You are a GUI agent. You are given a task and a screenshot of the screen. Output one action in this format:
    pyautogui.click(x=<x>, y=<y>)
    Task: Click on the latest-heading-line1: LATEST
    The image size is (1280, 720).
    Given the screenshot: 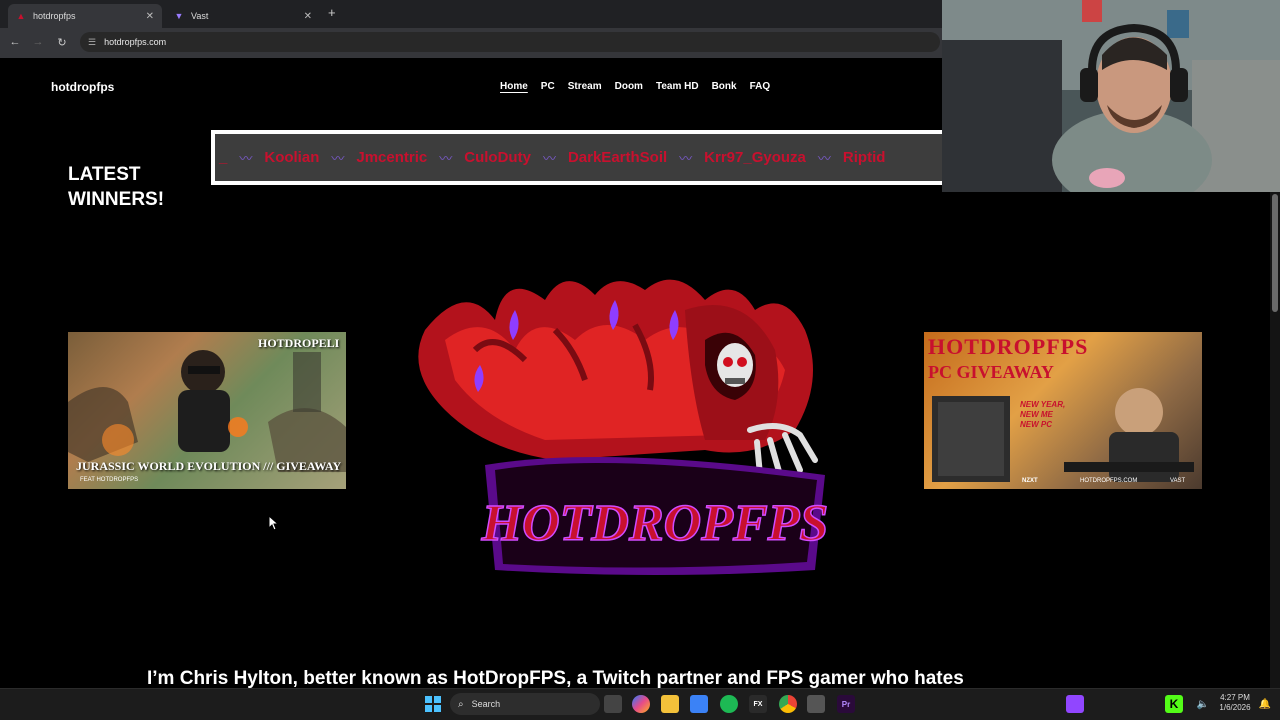 What is the action you would take?
    pyautogui.click(x=104, y=174)
    